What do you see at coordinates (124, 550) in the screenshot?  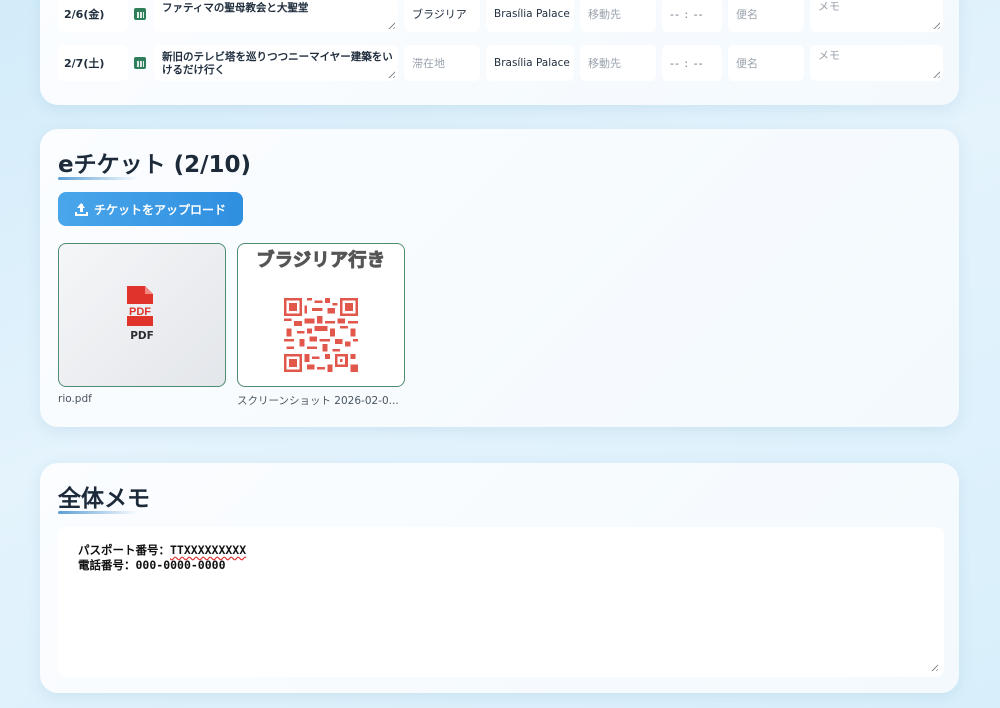 I see `memo-line-label: パスポート番号：` at bounding box center [124, 550].